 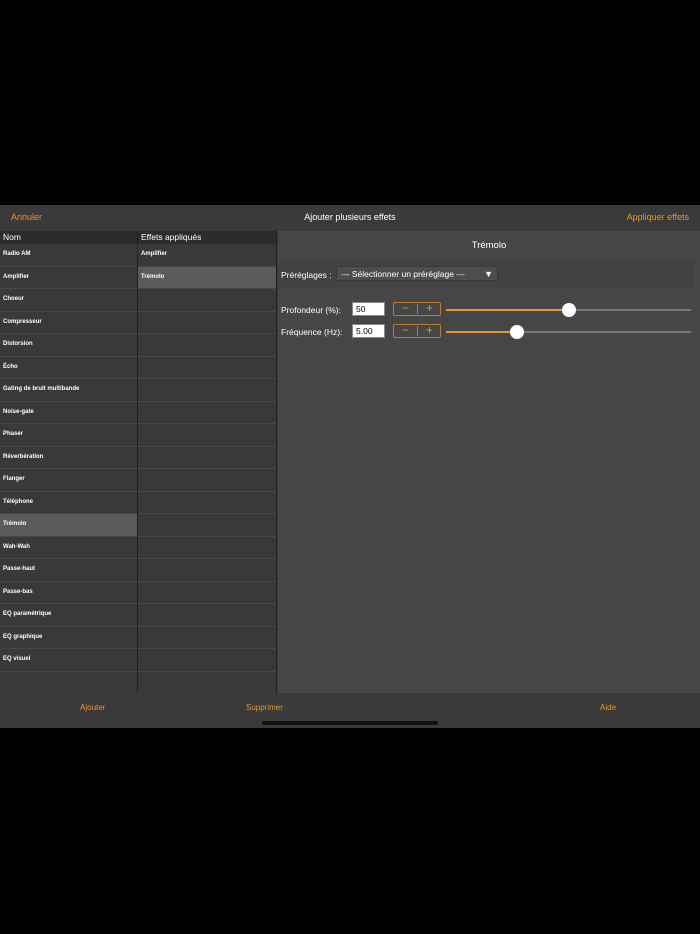 I want to click on frequency-slider, so click(x=568, y=332).